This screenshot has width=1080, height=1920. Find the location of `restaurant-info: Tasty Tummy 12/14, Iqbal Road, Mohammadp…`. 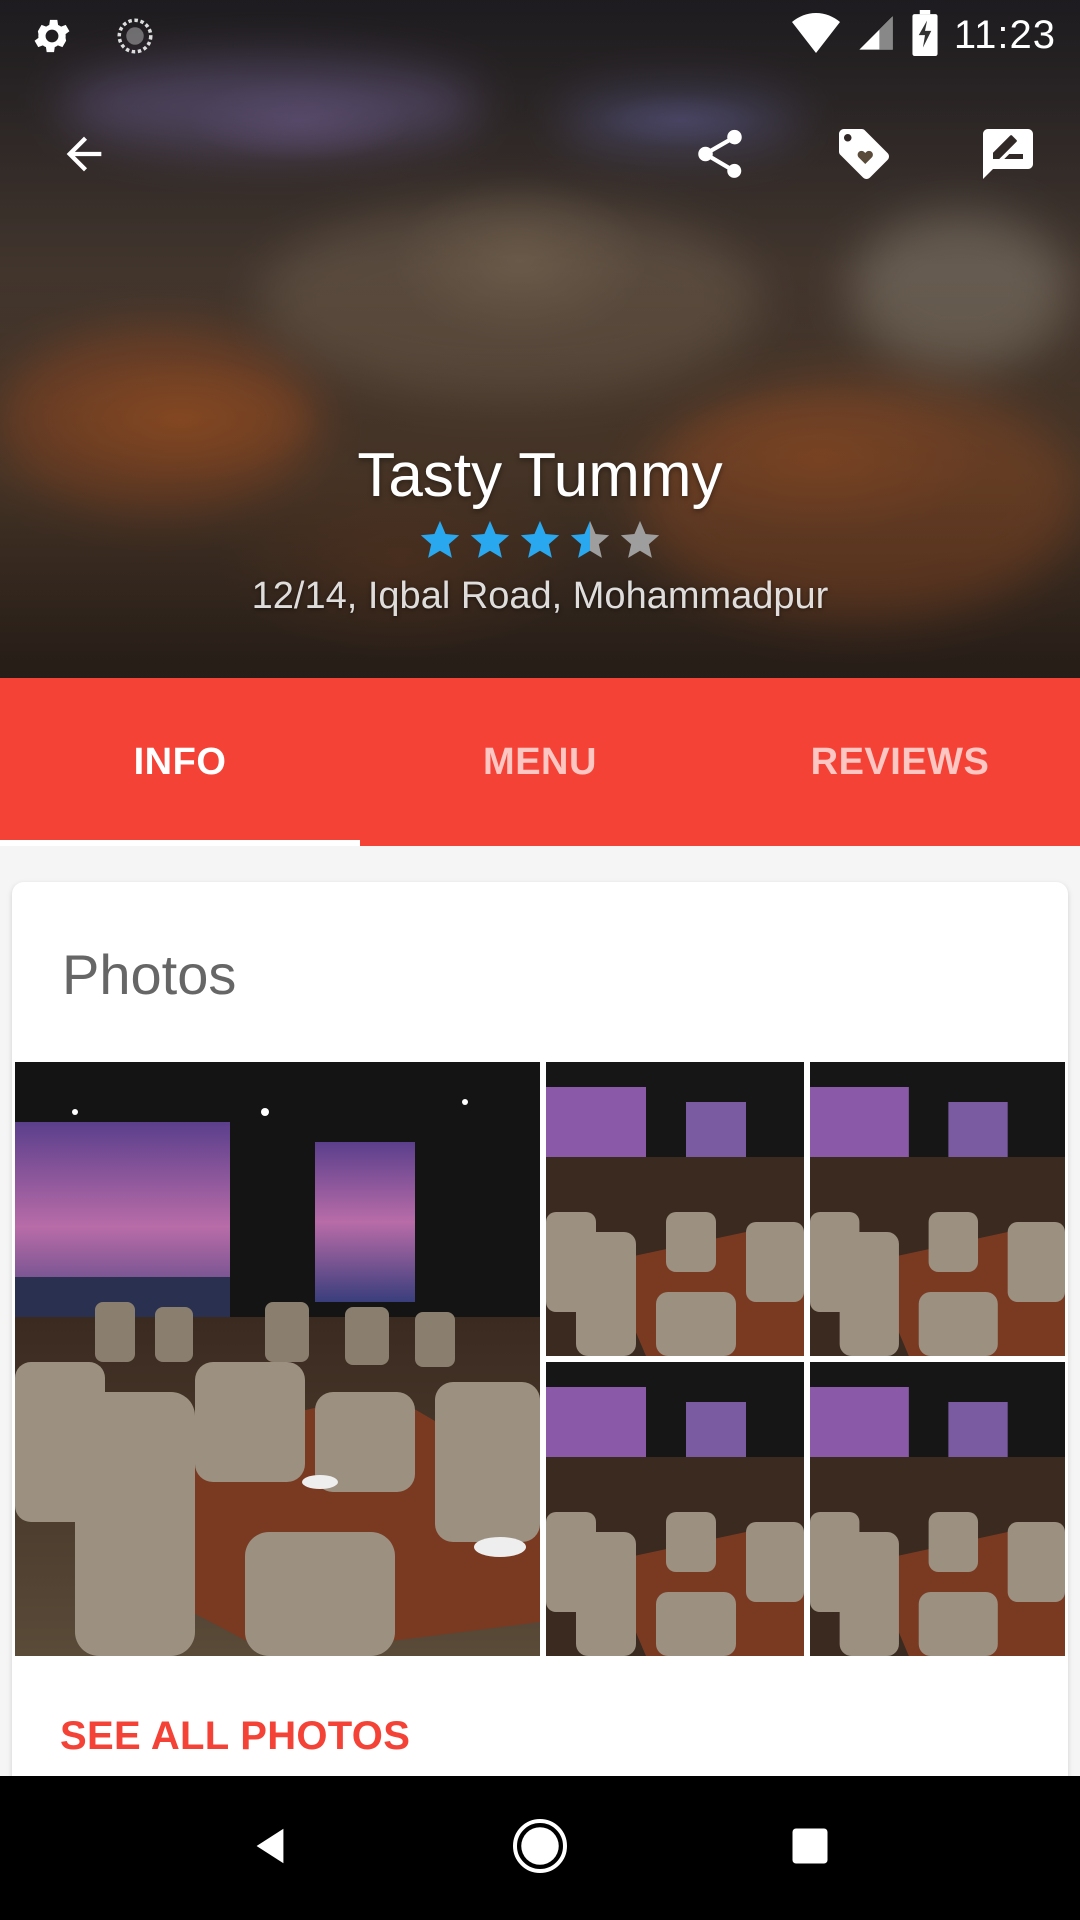

restaurant-info: Tasty Tummy 12/14, Iqbal Road, Mohammadp… is located at coordinates (540, 529).